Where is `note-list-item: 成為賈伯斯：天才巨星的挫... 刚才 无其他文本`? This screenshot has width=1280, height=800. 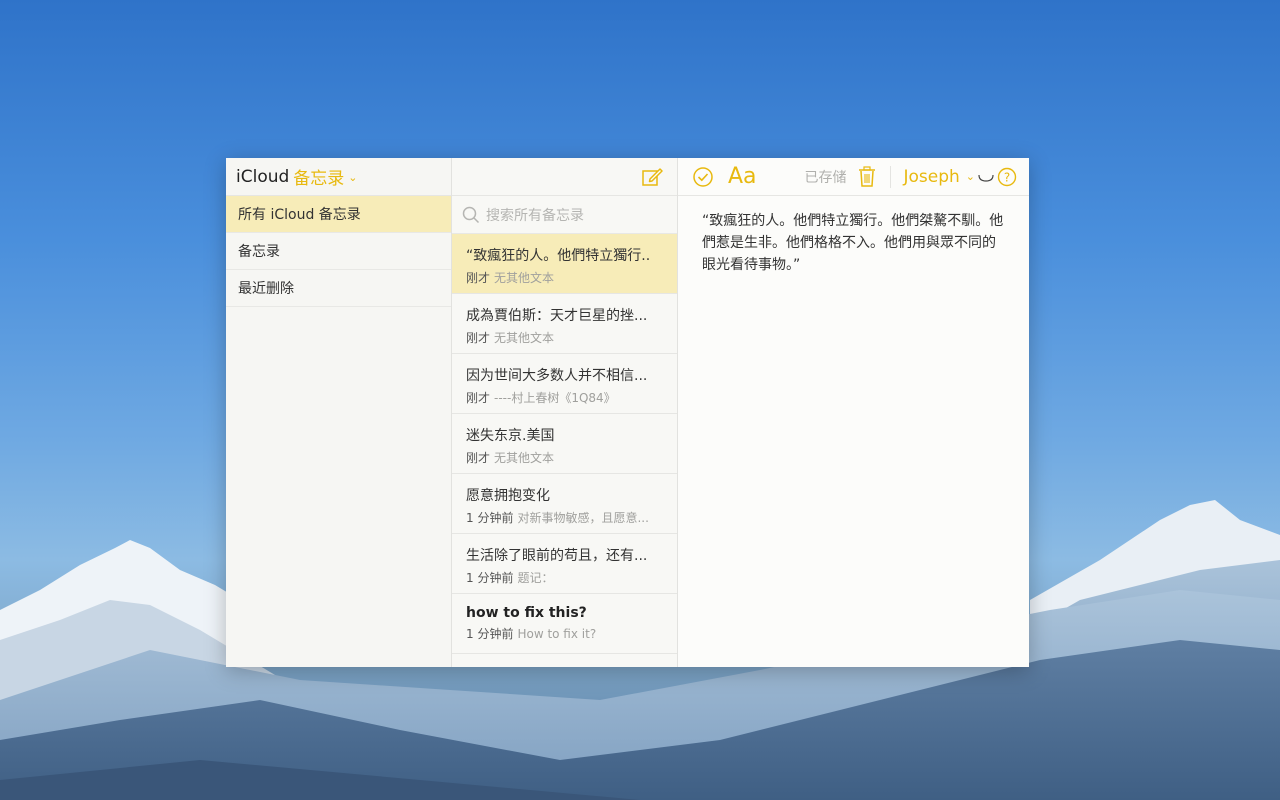 note-list-item: 成為賈伯斯：天才巨星的挫... 刚才 无其他文本 is located at coordinates (564, 324).